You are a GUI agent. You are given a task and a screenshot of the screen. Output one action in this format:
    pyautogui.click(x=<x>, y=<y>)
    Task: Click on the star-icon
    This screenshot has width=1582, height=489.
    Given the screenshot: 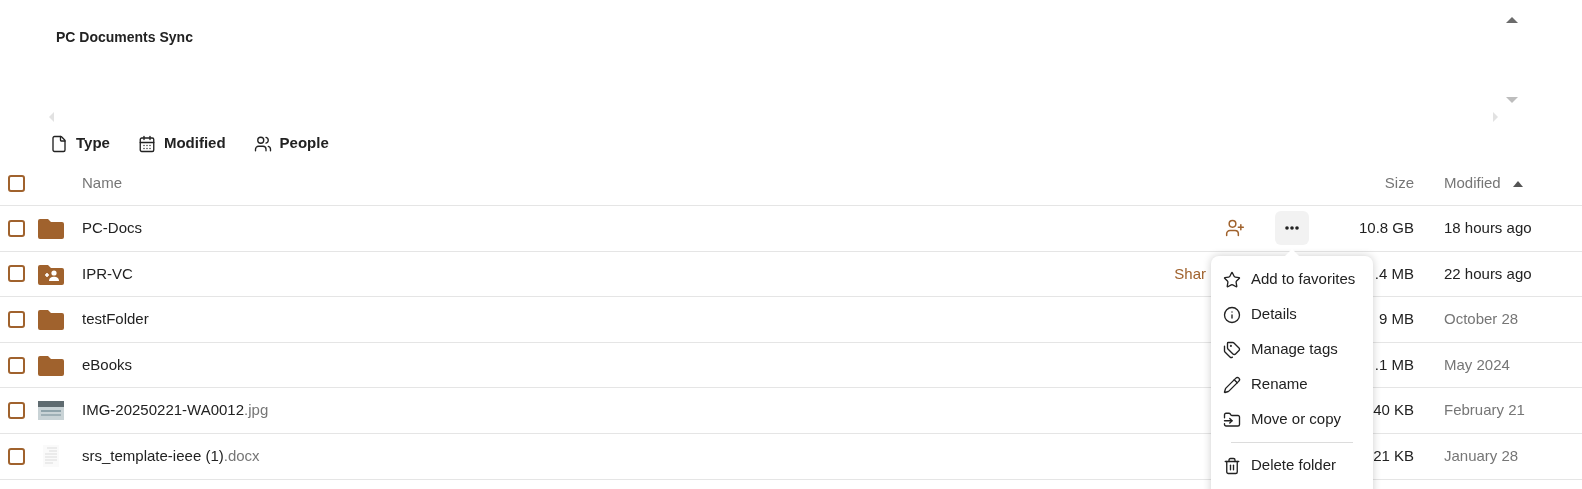 What is the action you would take?
    pyautogui.click(x=1232, y=279)
    